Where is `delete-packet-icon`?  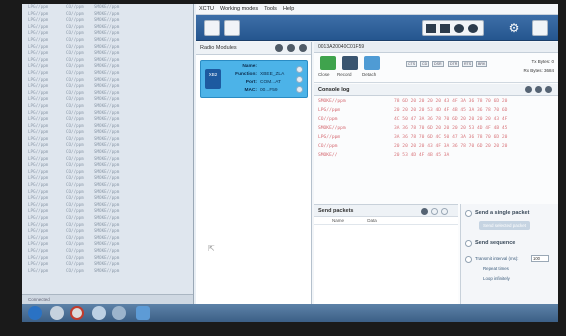 delete-packet-icon is located at coordinates (444, 211).